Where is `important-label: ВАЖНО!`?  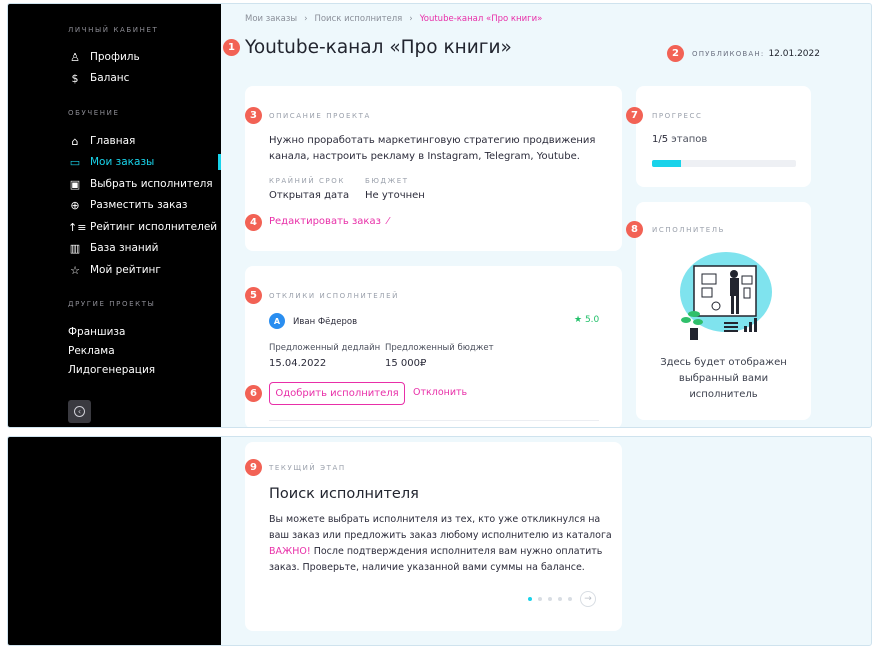 important-label: ВАЖНО! is located at coordinates (290, 551).